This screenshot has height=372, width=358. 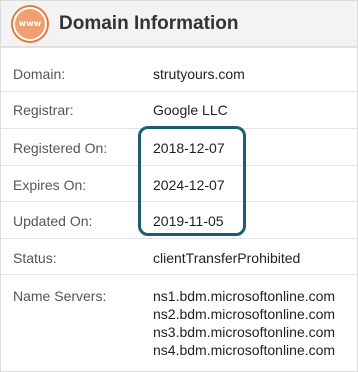 What do you see at coordinates (227, 258) in the screenshot?
I see `status-value: clientTransferProhibited` at bounding box center [227, 258].